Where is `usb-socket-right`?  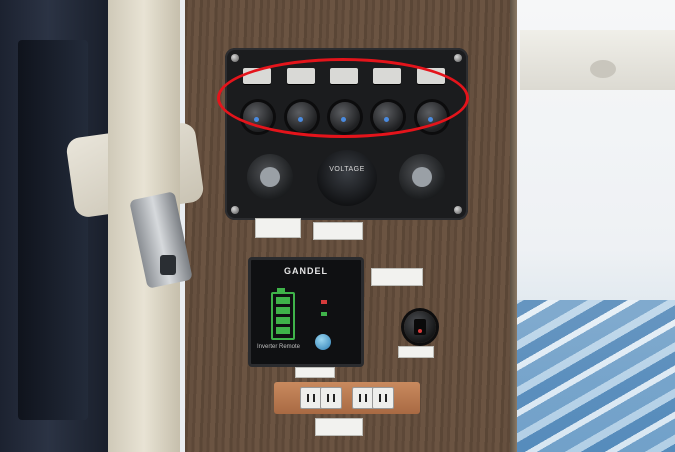 usb-socket-right is located at coordinates (422, 177).